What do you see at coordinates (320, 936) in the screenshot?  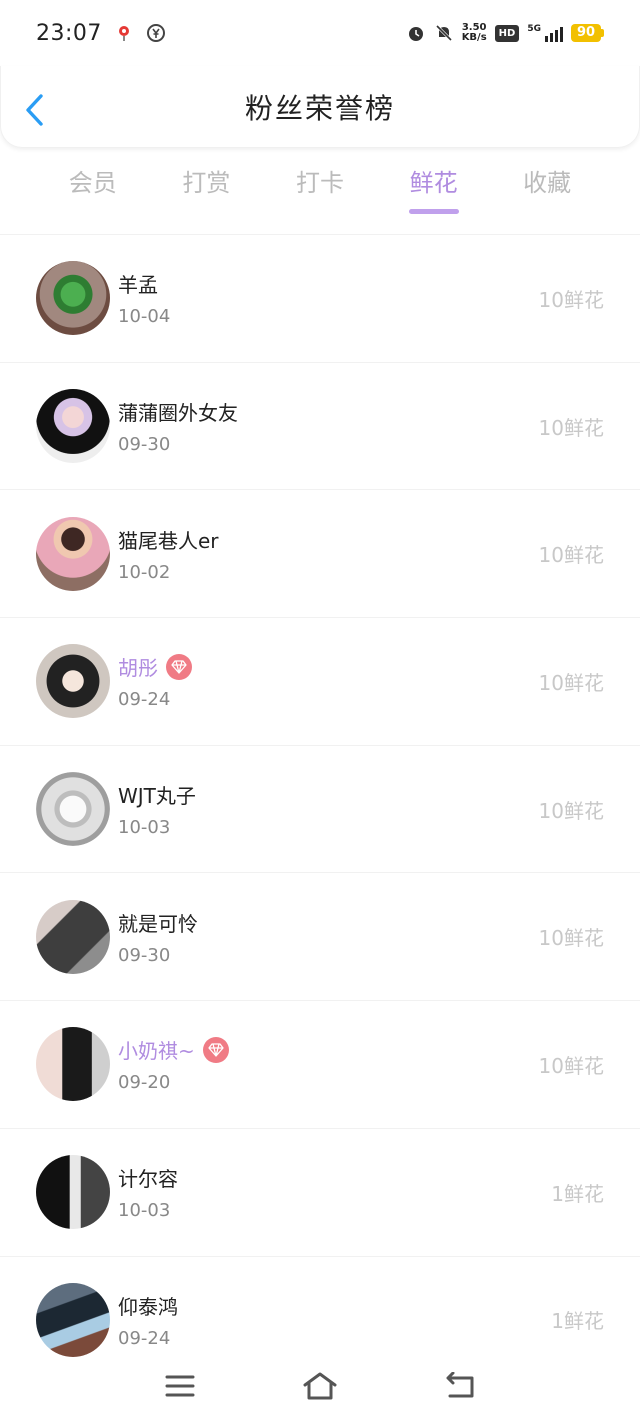 I see `list-item: 就是可怜 09-30 10鲜花` at bounding box center [320, 936].